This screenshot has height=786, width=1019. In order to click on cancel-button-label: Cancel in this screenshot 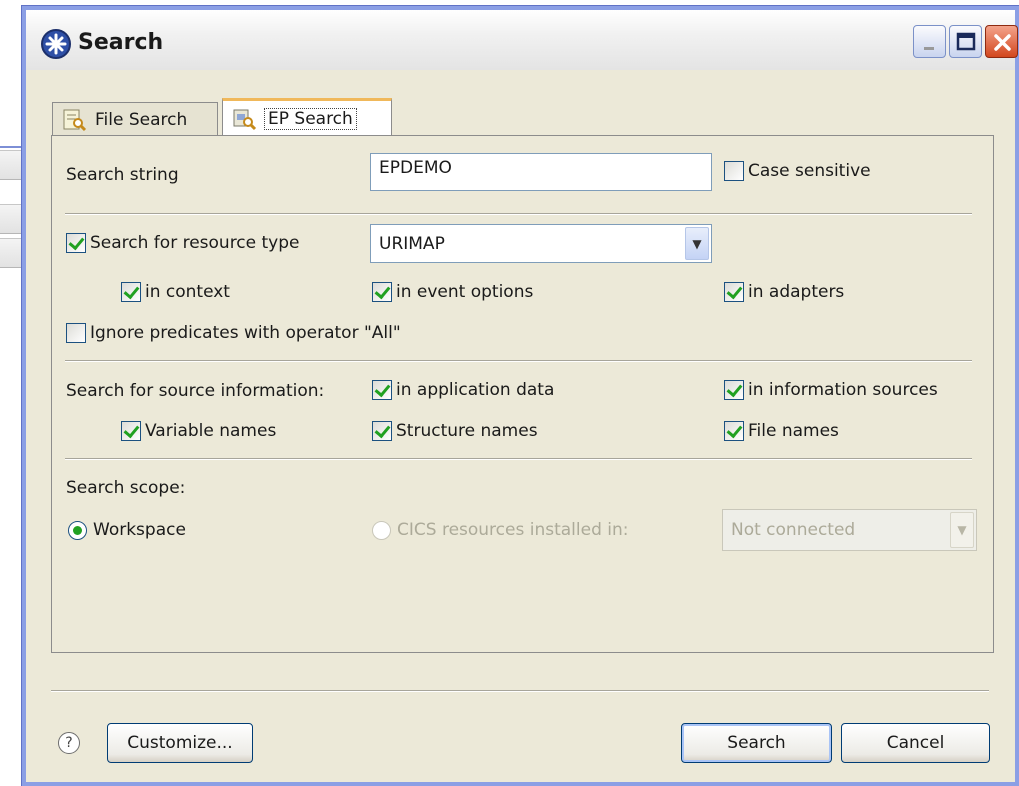, I will do `click(915, 743)`.